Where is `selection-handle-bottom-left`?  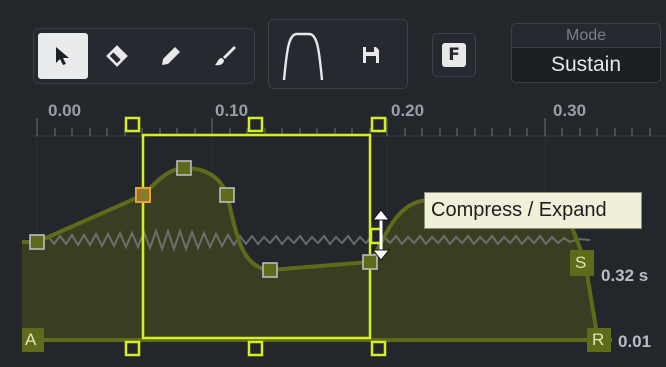
selection-handle-bottom-left is located at coordinates (132, 348).